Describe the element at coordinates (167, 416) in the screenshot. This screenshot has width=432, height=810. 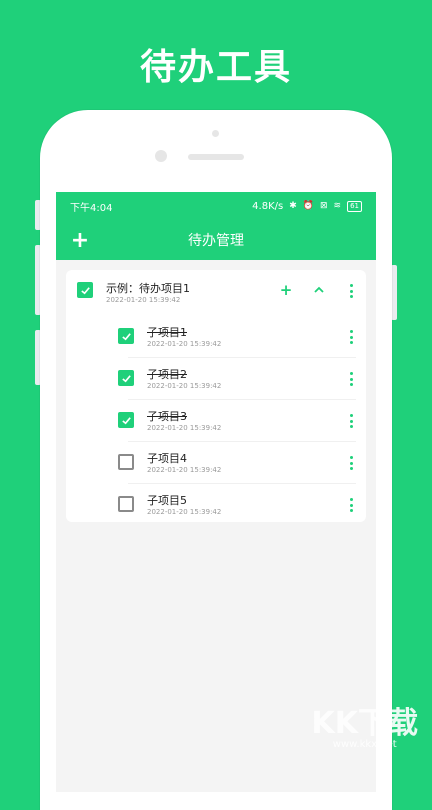
I see `subitem-title: 子项目3` at that location.